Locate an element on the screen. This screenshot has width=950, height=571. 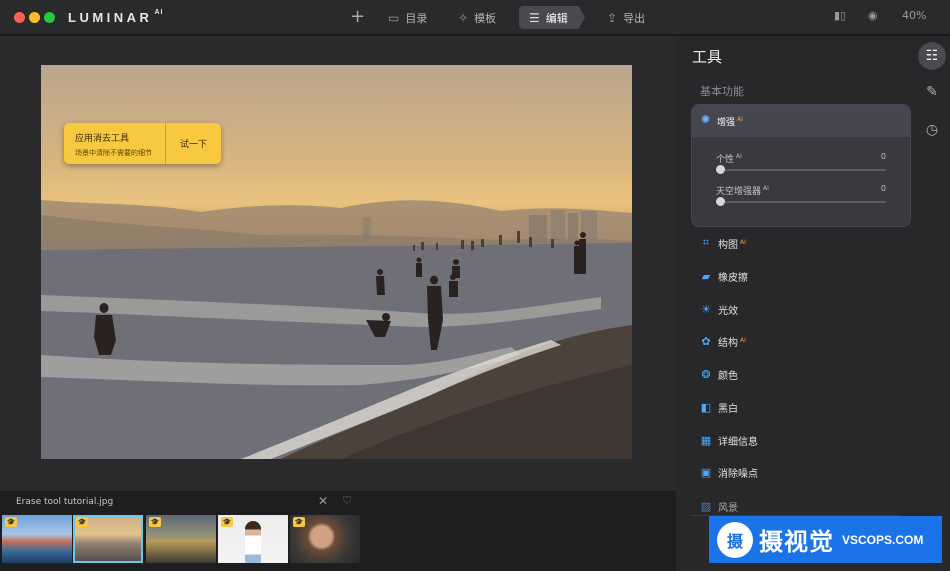
brush-icon: ✎ is located at coordinates (932, 92).